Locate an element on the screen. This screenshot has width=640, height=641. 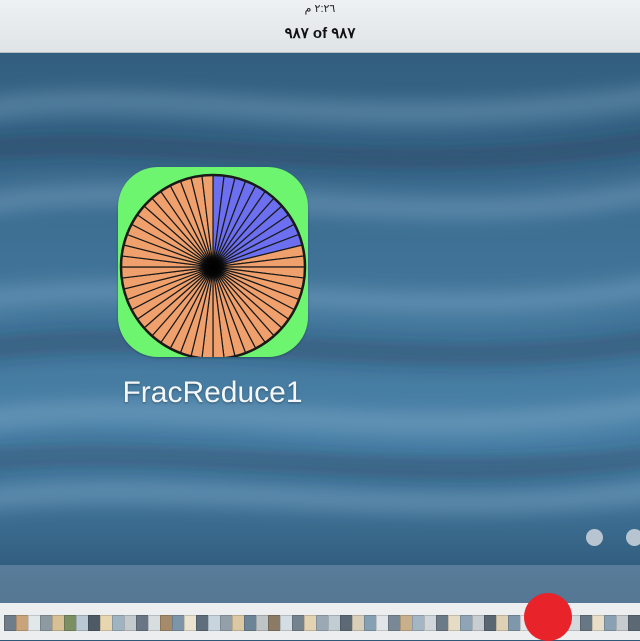
photo-thumbnail is located at coordinates (634, 623).